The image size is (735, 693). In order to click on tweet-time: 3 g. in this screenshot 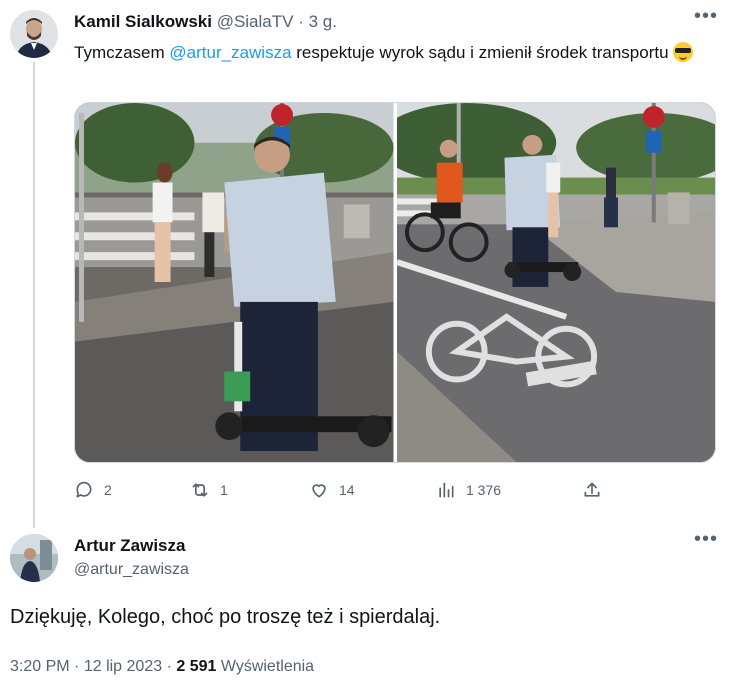, I will do `click(323, 21)`.